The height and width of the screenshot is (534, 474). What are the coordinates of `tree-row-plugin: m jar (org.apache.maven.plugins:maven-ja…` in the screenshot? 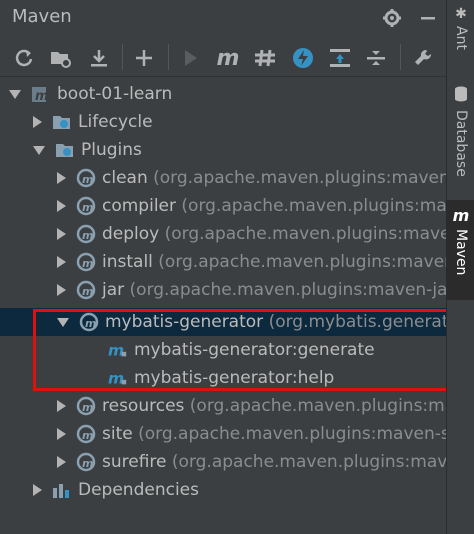 It's located at (223, 290).